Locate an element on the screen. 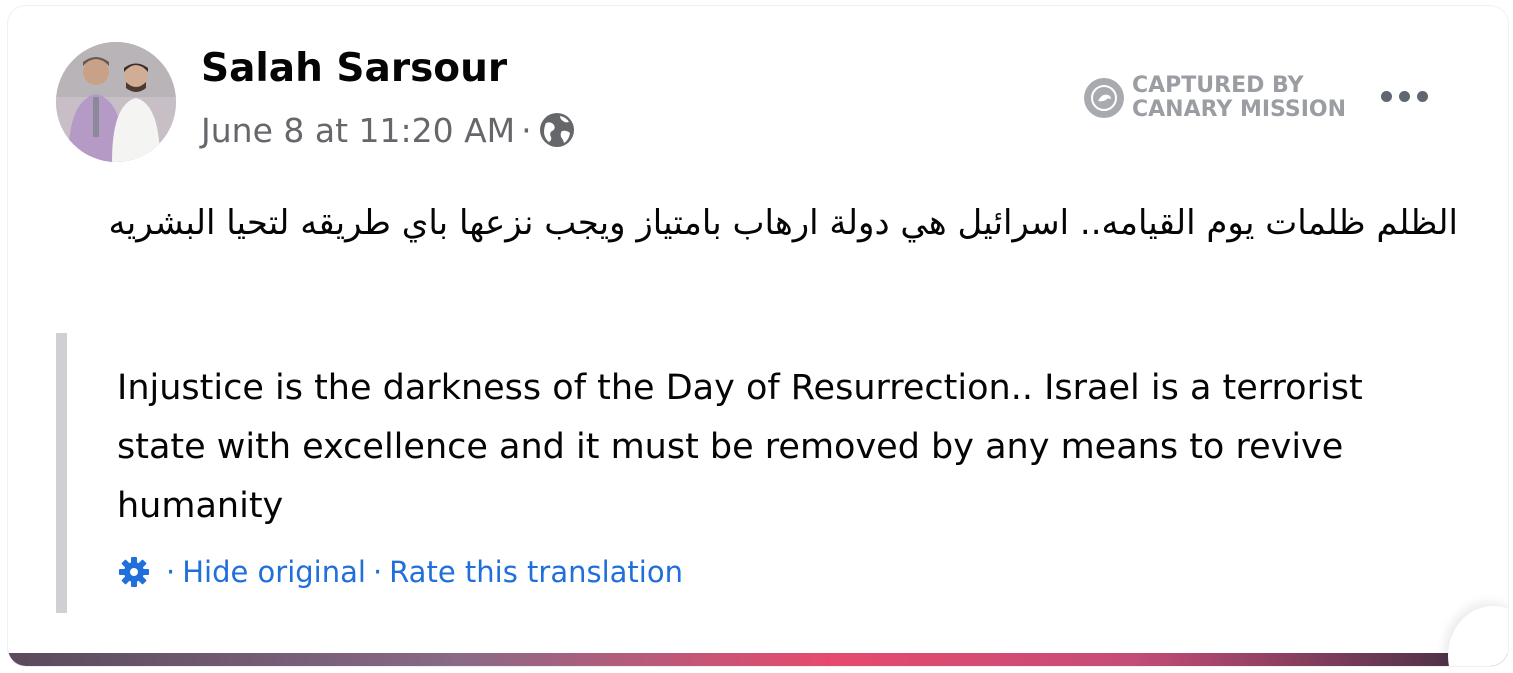  translation-actions: · Hide original · Rate this translation is located at coordinates (400, 572).